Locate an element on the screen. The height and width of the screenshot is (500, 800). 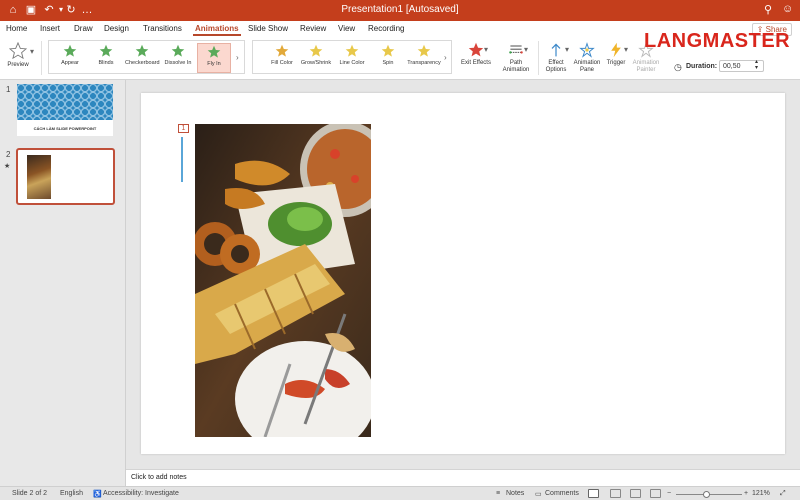
food-photo-thumbnail is located at coordinates (39, 177).